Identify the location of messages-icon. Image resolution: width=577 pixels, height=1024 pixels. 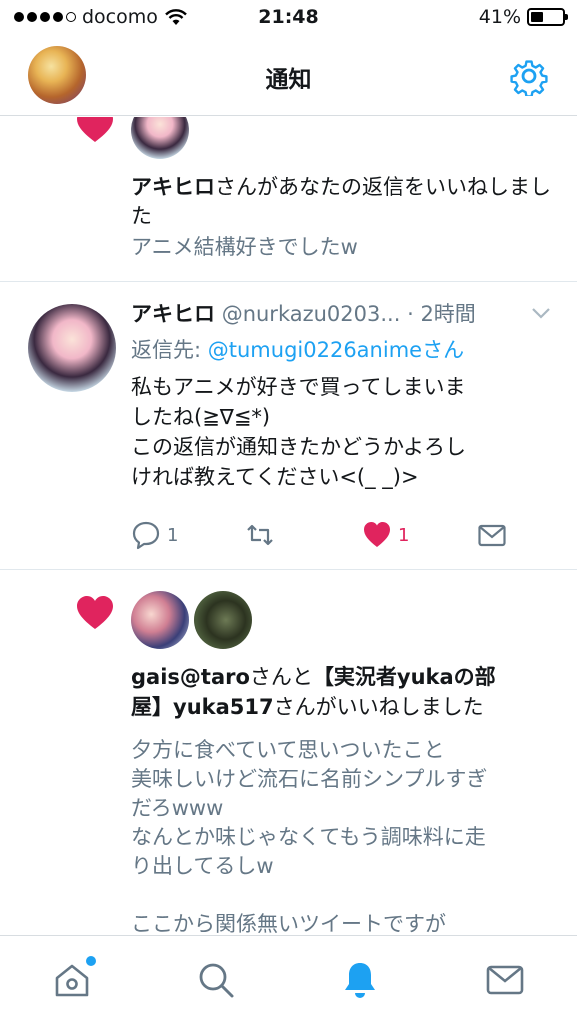
(505, 980).